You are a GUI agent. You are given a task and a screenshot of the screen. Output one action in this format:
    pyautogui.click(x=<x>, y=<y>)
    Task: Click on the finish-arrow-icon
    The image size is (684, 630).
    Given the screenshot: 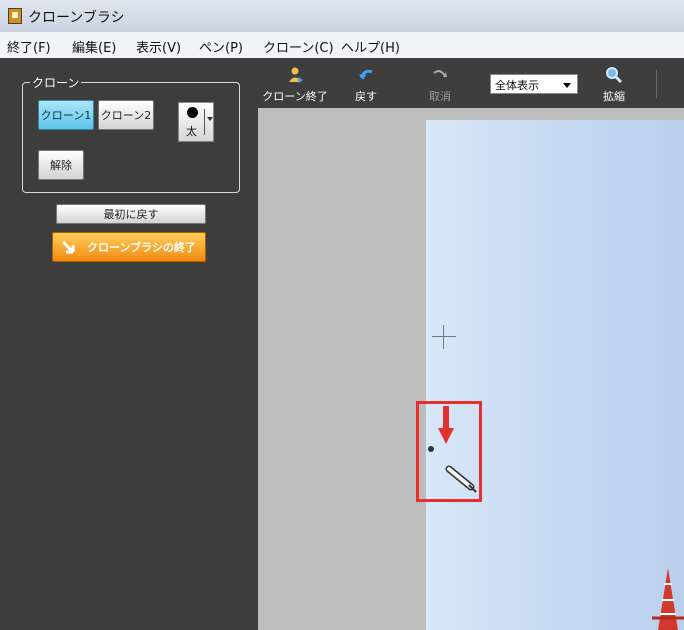 What is the action you would take?
    pyautogui.click(x=68, y=247)
    